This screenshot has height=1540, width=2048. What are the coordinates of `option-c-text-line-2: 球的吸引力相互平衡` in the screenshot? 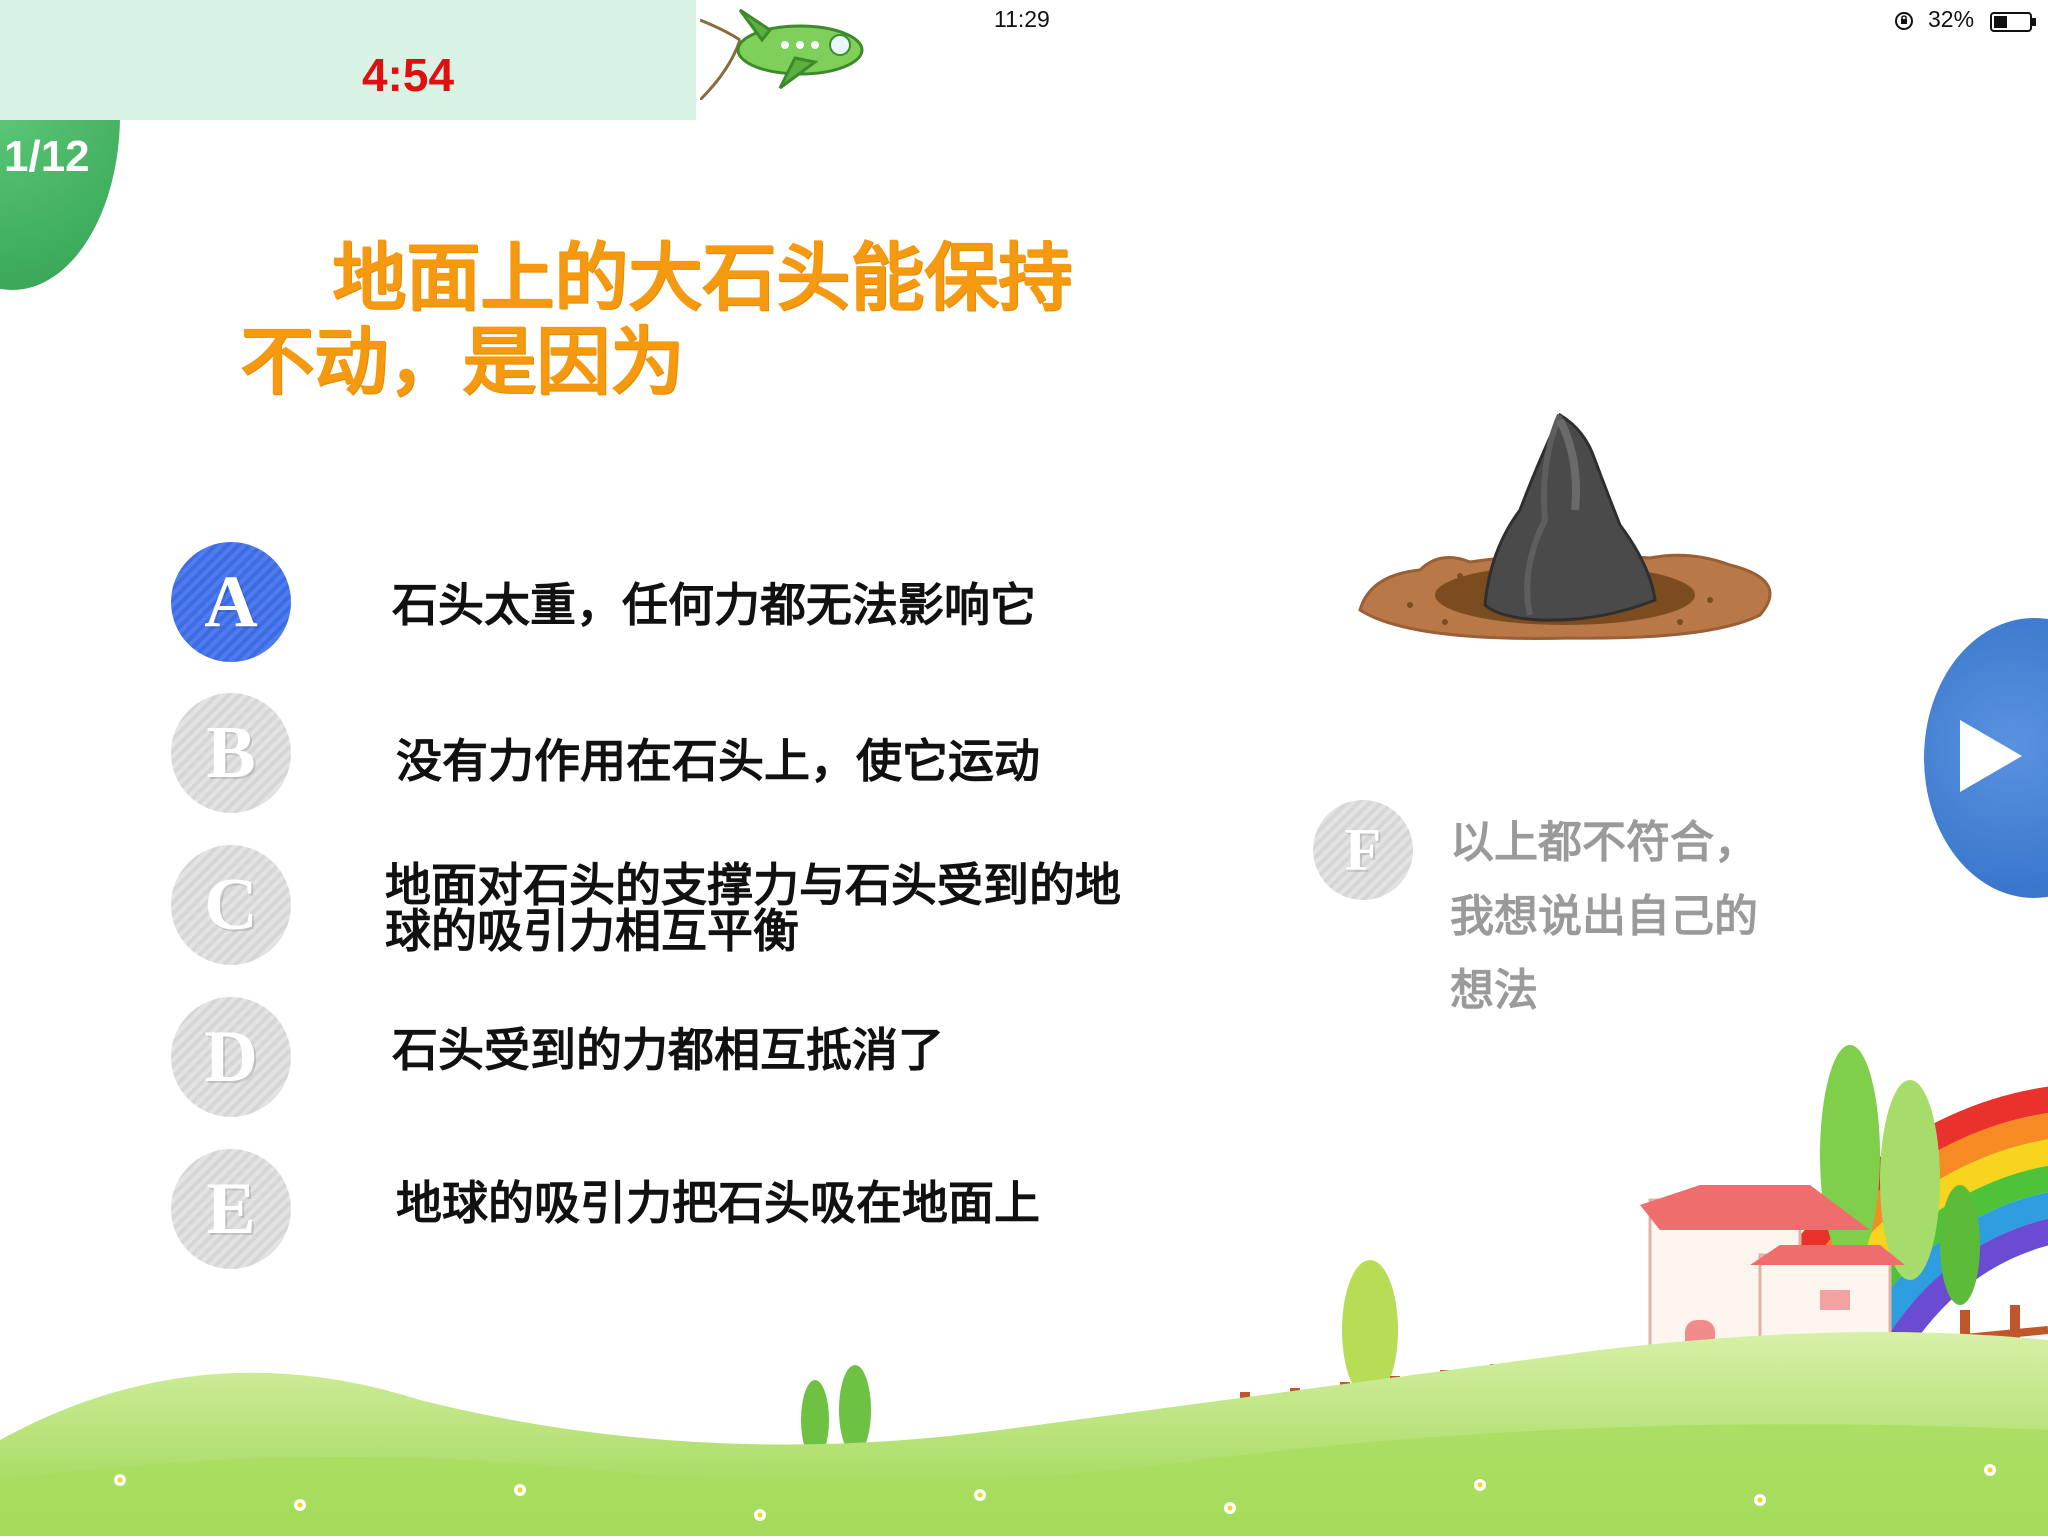 It's located at (592, 931).